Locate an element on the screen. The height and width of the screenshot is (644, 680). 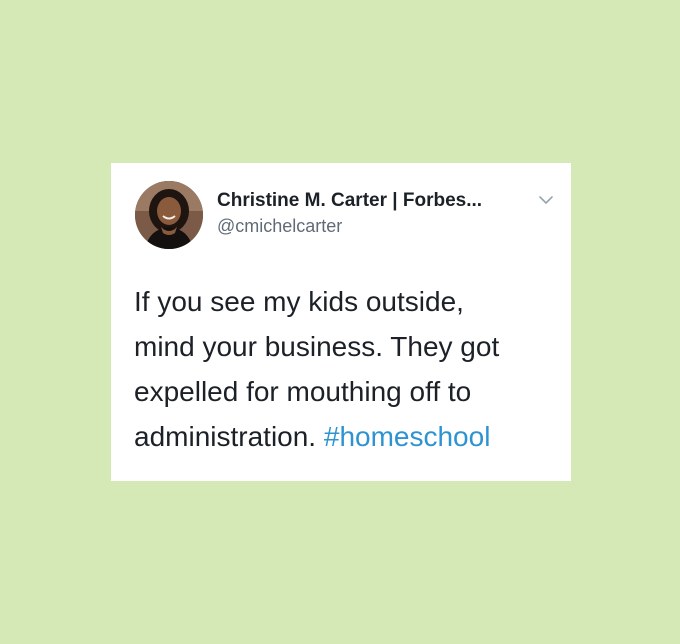
tweet-line-last: administration. #homeschool is located at coordinates (349, 436).